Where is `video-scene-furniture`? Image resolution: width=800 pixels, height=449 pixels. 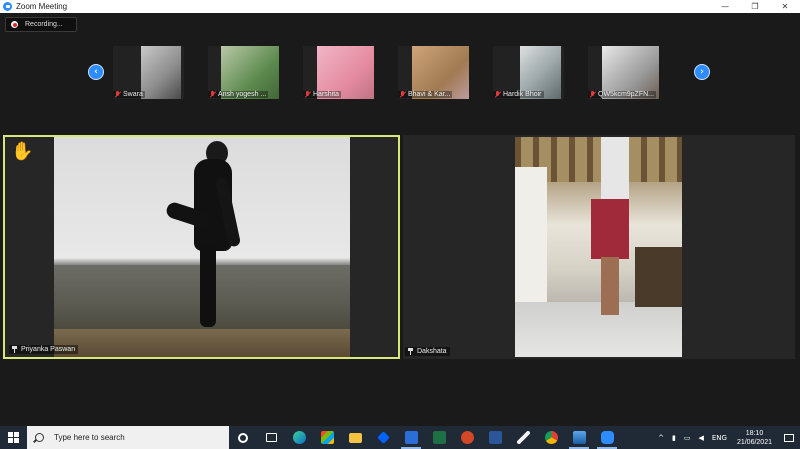
video-scene-furniture is located at coordinates (658, 277).